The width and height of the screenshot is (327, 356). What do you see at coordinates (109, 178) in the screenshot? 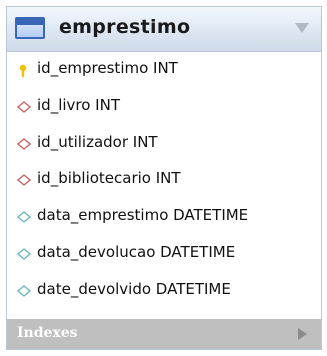
I see `column-label: id_bibliotecario INT` at bounding box center [109, 178].